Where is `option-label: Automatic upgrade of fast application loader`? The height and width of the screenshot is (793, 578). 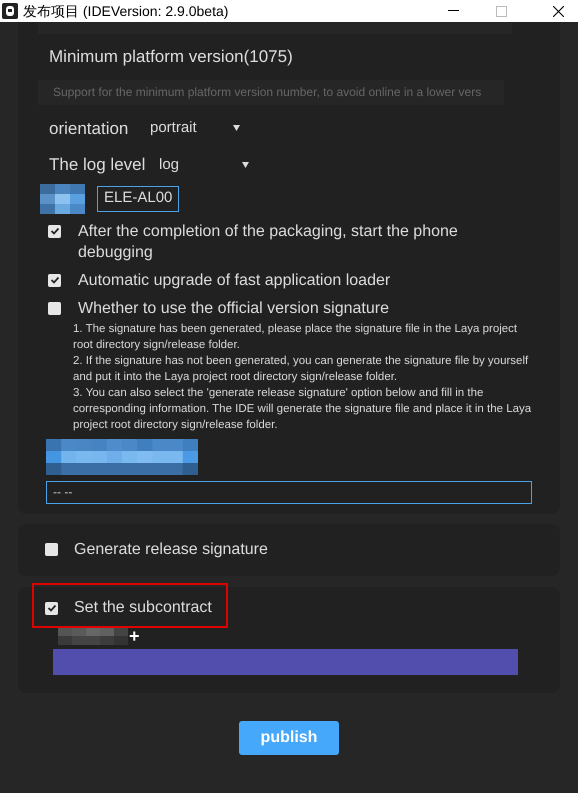 option-label: Automatic upgrade of fast application loader is located at coordinates (234, 280).